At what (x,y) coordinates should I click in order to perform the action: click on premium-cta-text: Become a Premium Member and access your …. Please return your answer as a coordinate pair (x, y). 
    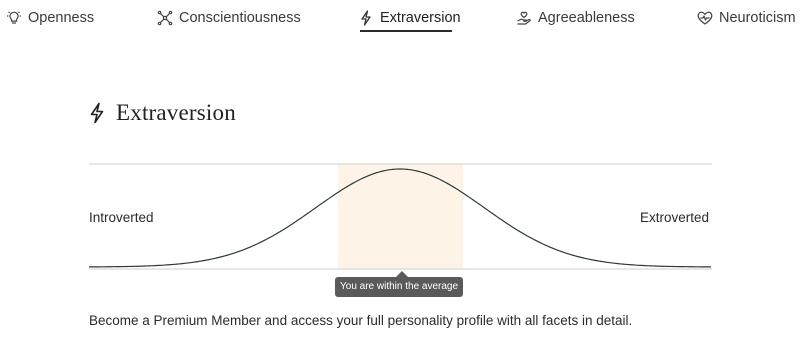
    Looking at the image, I should click on (361, 320).